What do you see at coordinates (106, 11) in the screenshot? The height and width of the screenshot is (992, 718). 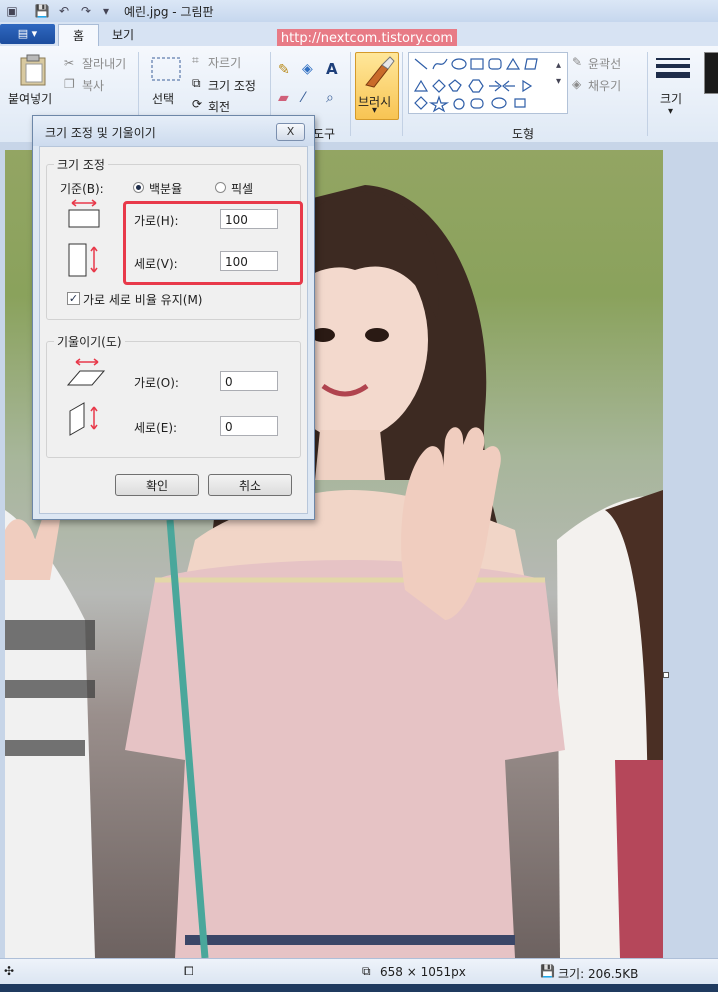 I see `quick-access-dropdown-icon: ▾` at bounding box center [106, 11].